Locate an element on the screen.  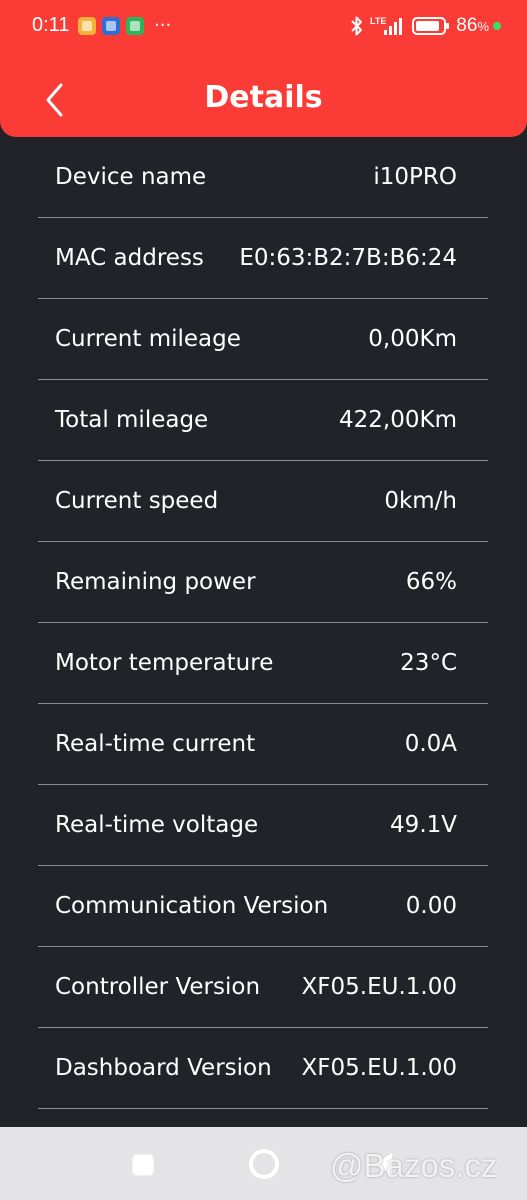
detail-label: Dashboard Version is located at coordinates (163, 1068).